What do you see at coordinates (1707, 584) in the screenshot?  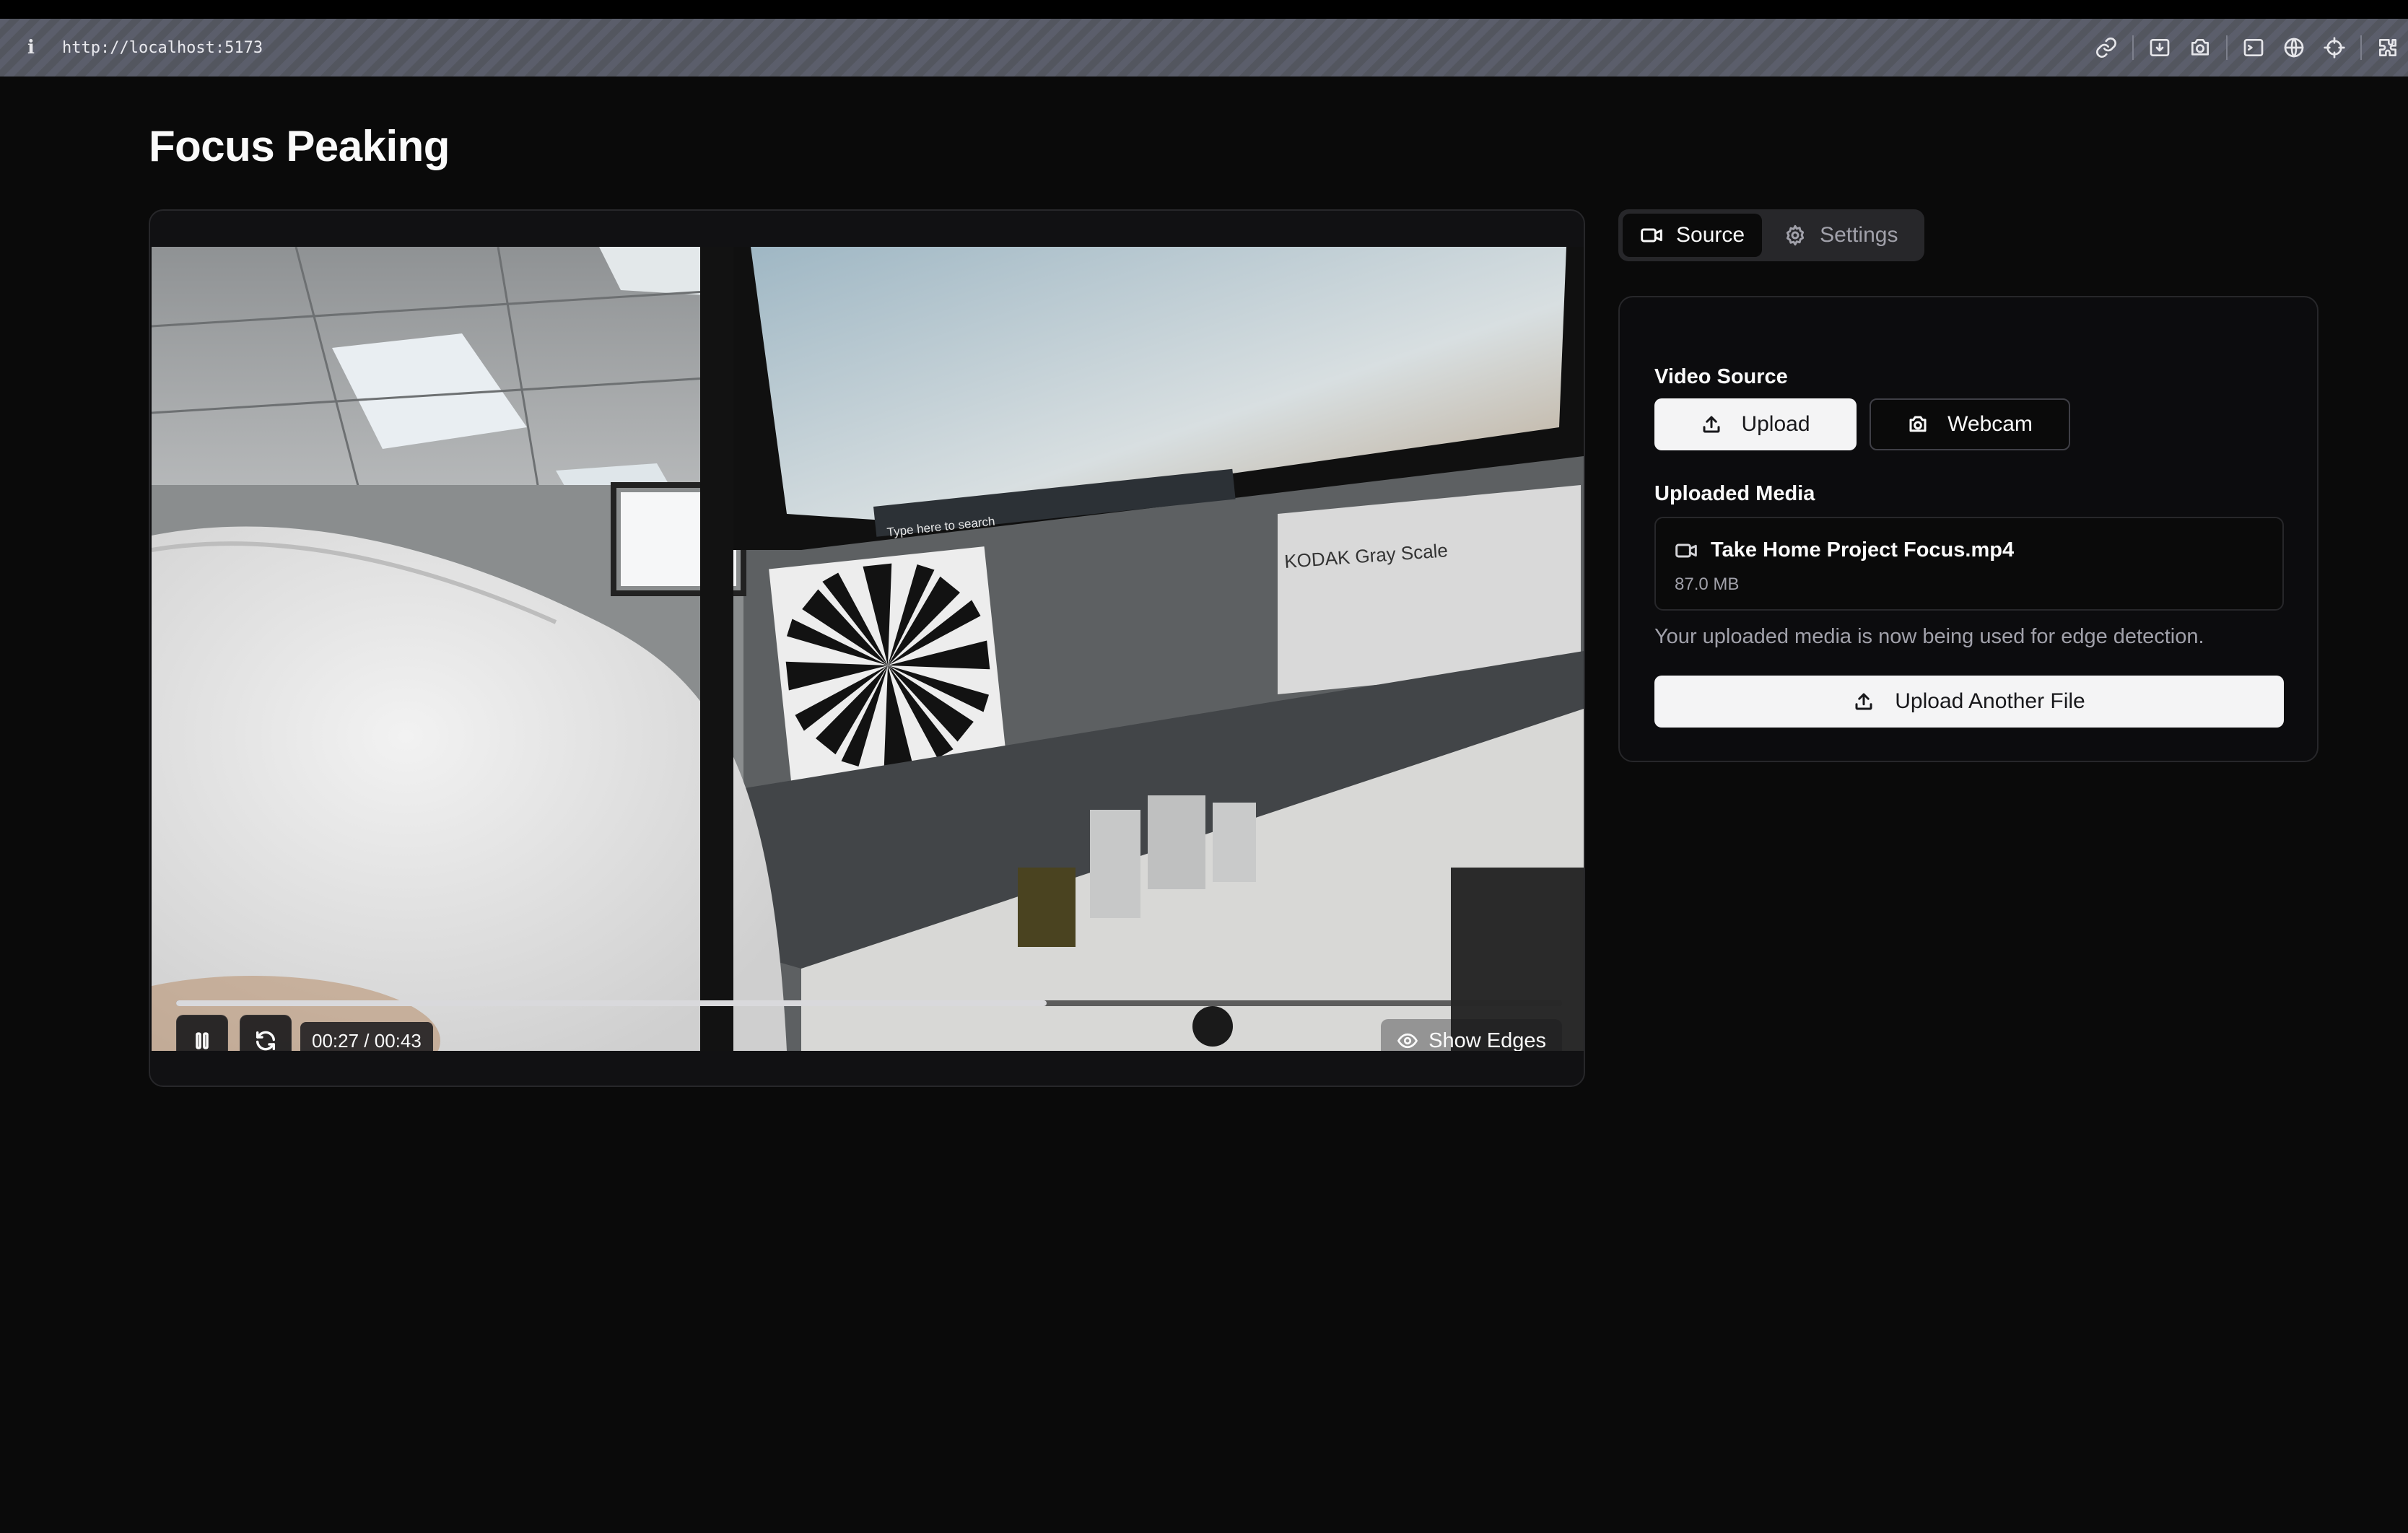 I see `media-file-size: 87.0 MB` at bounding box center [1707, 584].